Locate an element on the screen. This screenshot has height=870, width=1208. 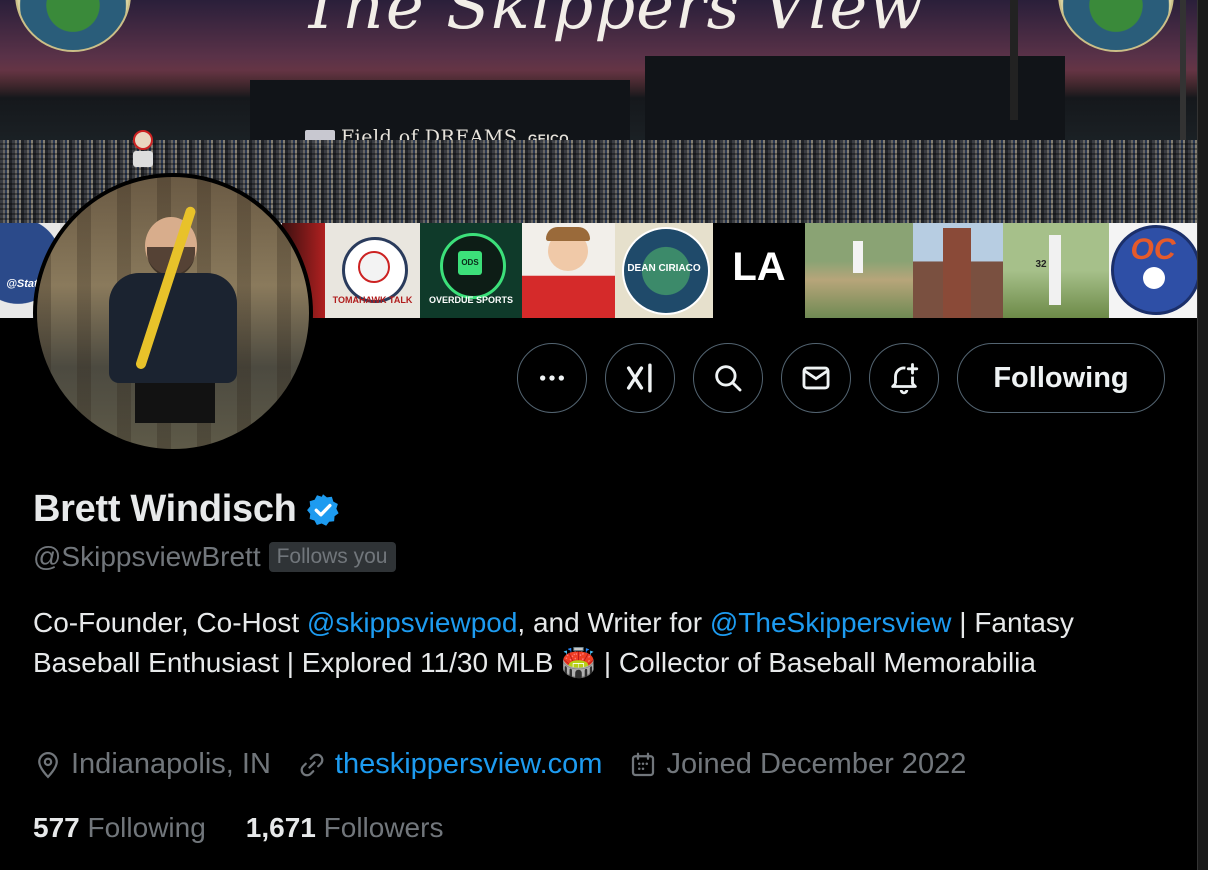
grok-button is located at coordinates (640, 378).